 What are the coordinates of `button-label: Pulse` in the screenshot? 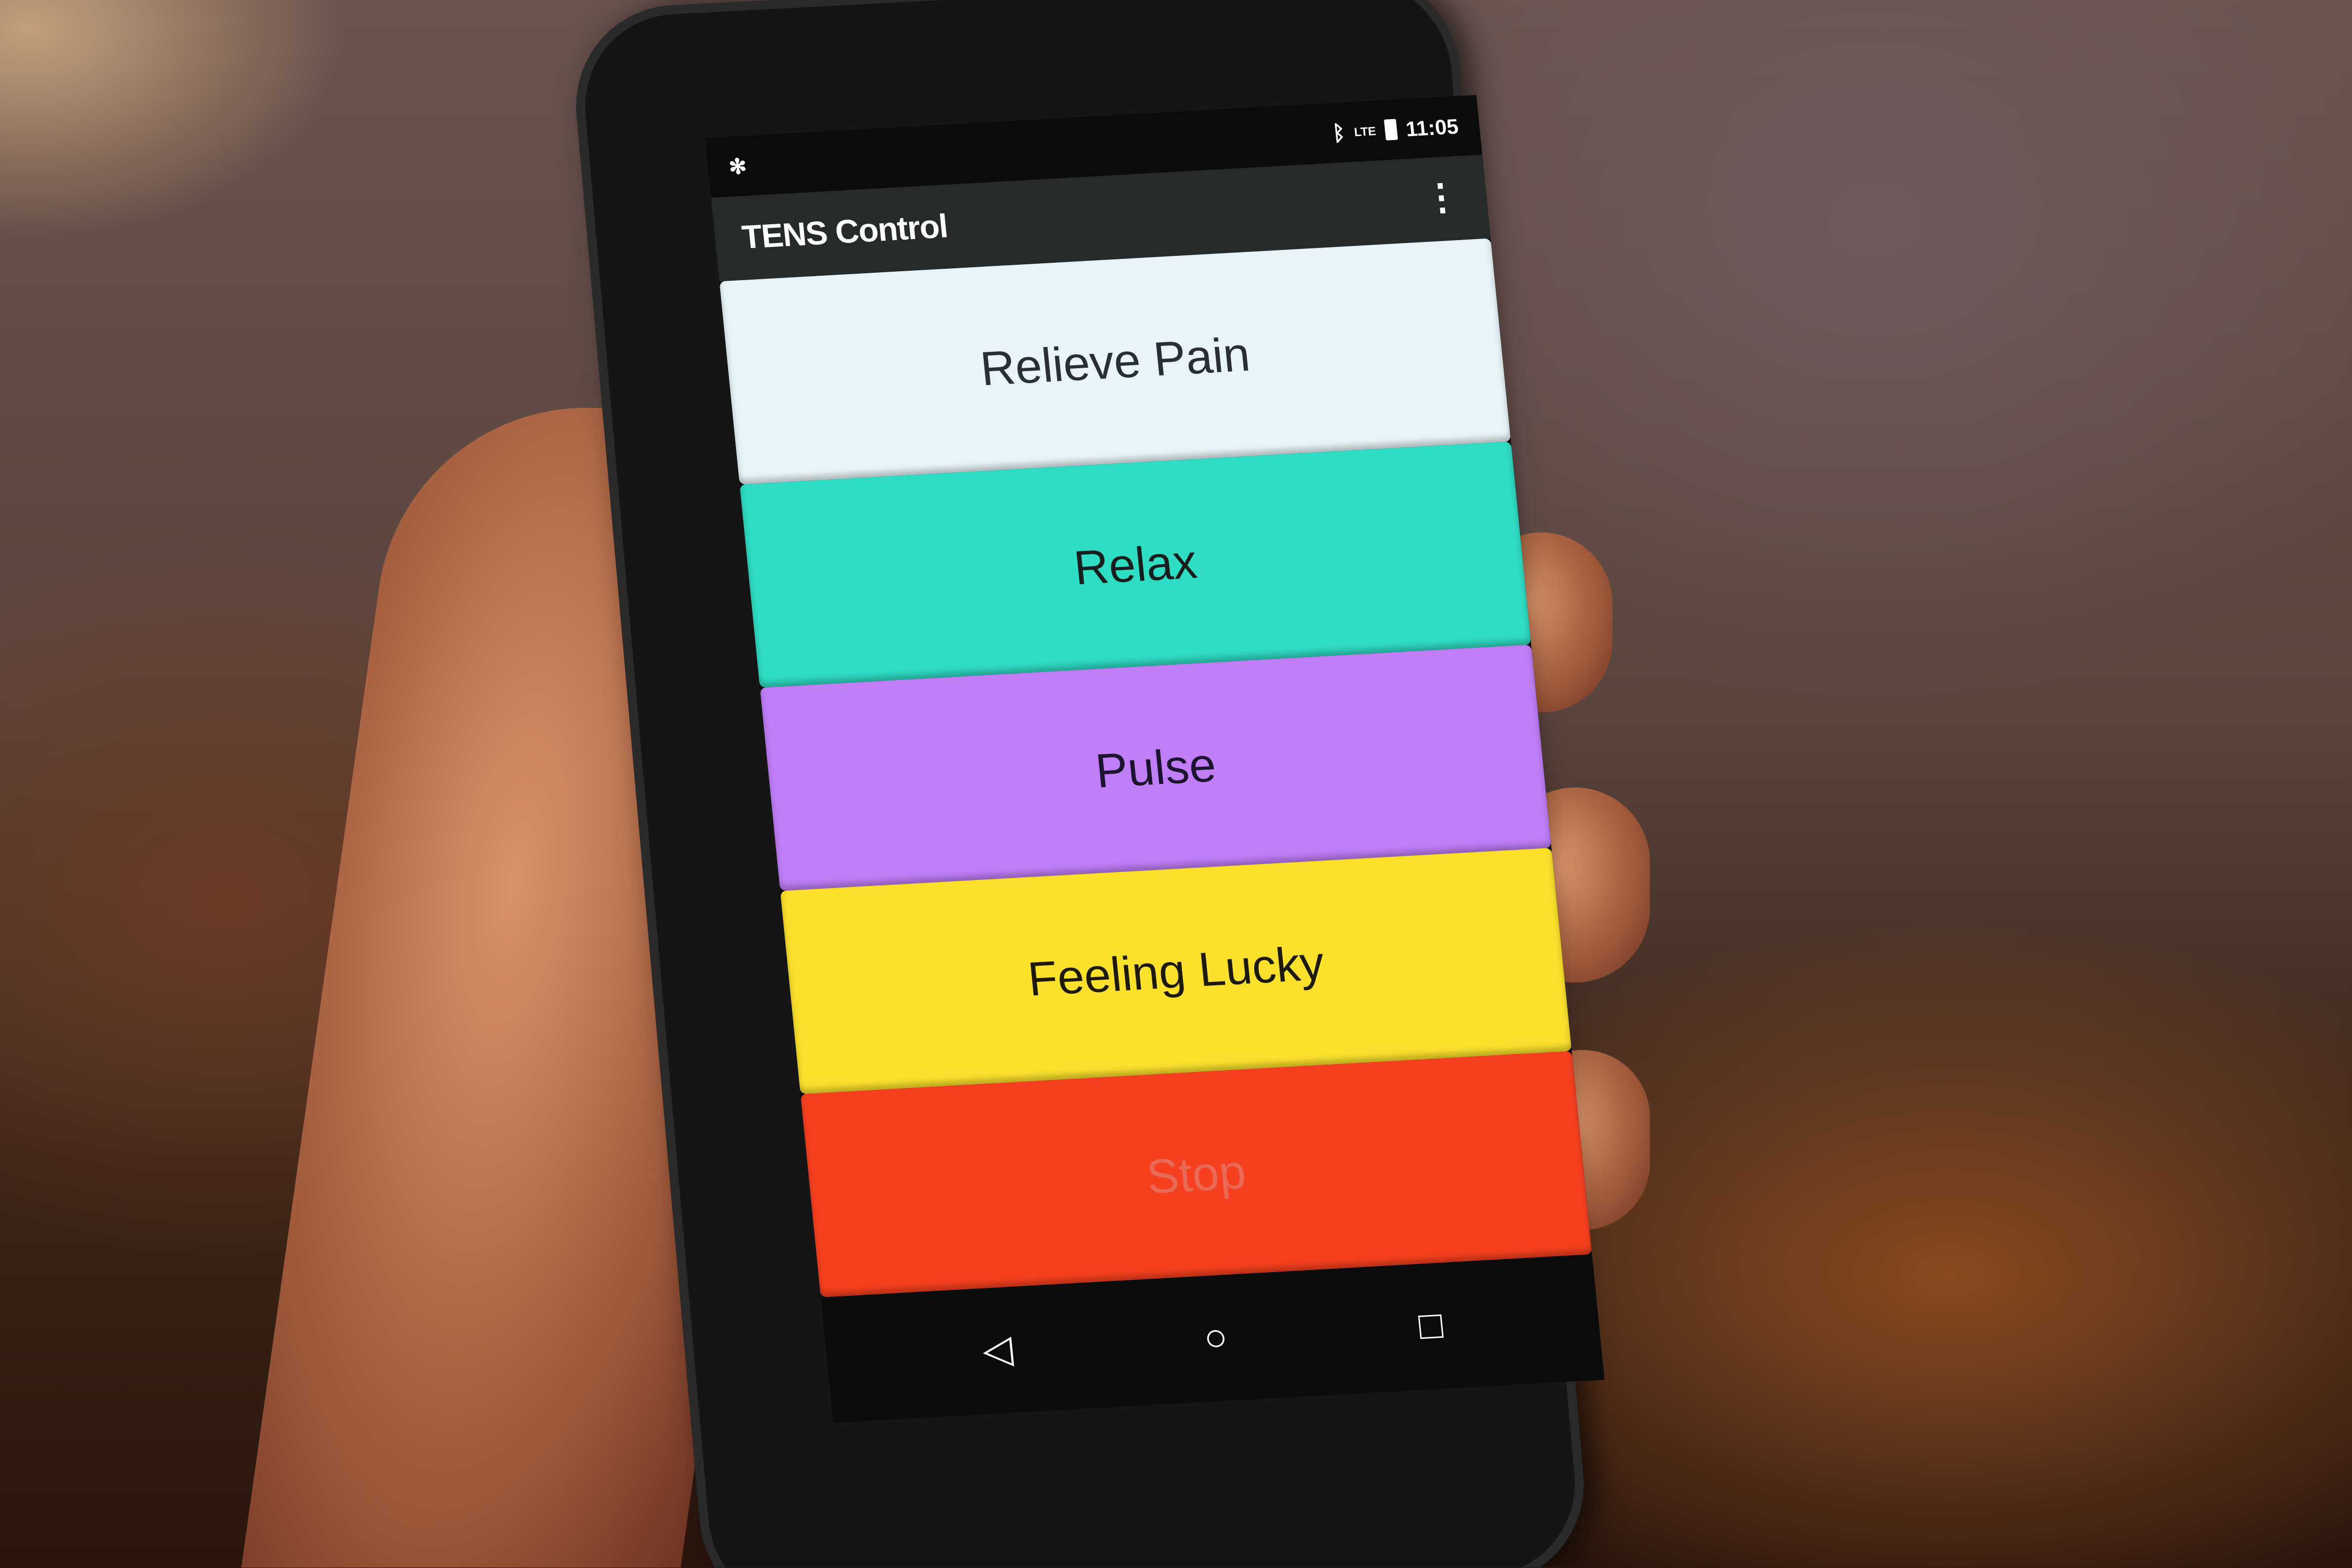 It's located at (1156, 766).